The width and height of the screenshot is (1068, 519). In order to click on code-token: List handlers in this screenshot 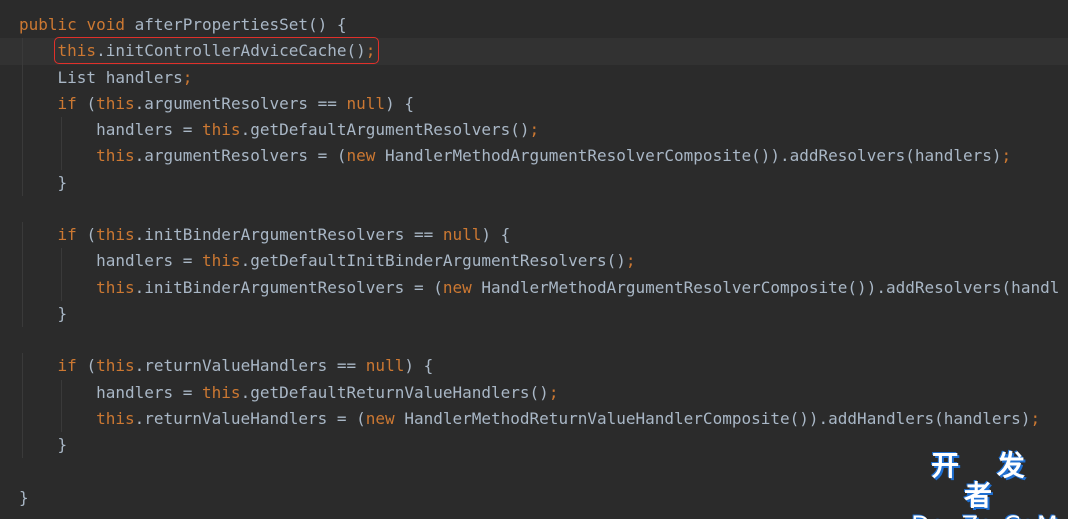, I will do `click(120, 77)`.